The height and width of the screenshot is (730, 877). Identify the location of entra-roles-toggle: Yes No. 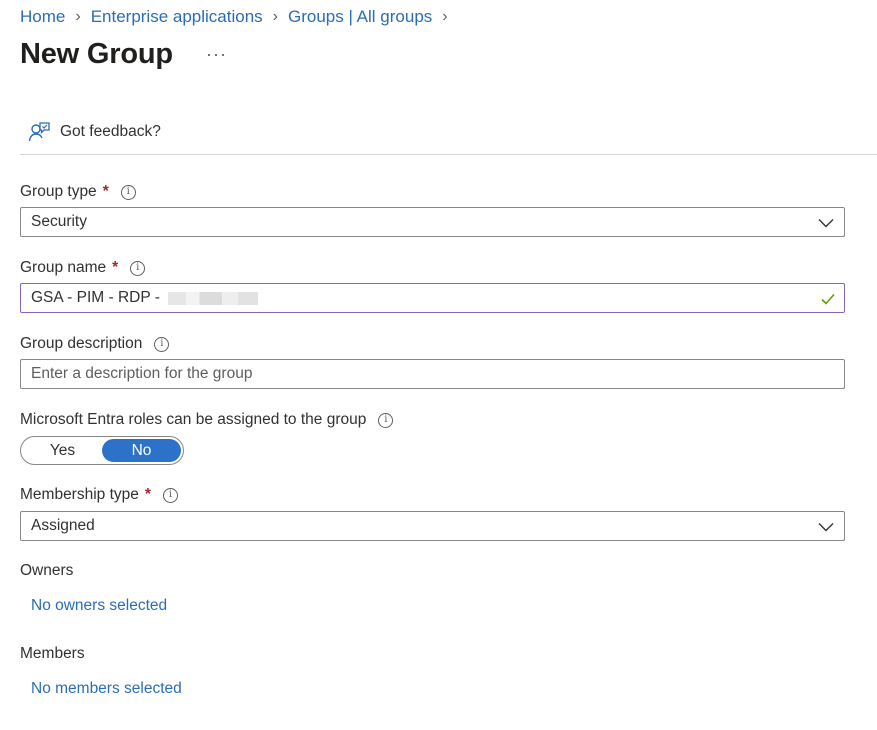
(102, 450).